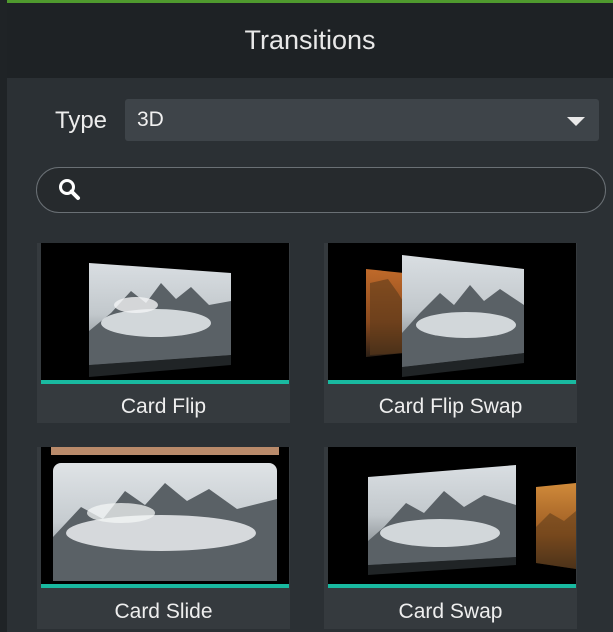 This screenshot has height=632, width=613. I want to click on tile-label: Card Flip Swap, so click(450, 406).